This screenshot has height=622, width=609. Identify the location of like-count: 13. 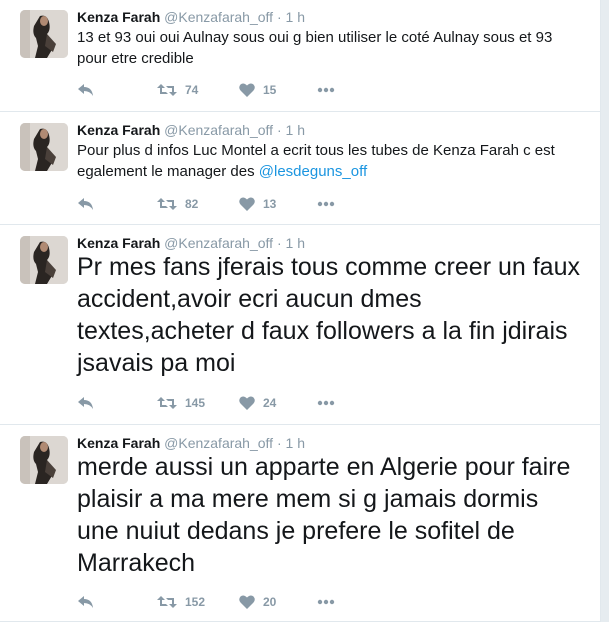
(270, 204).